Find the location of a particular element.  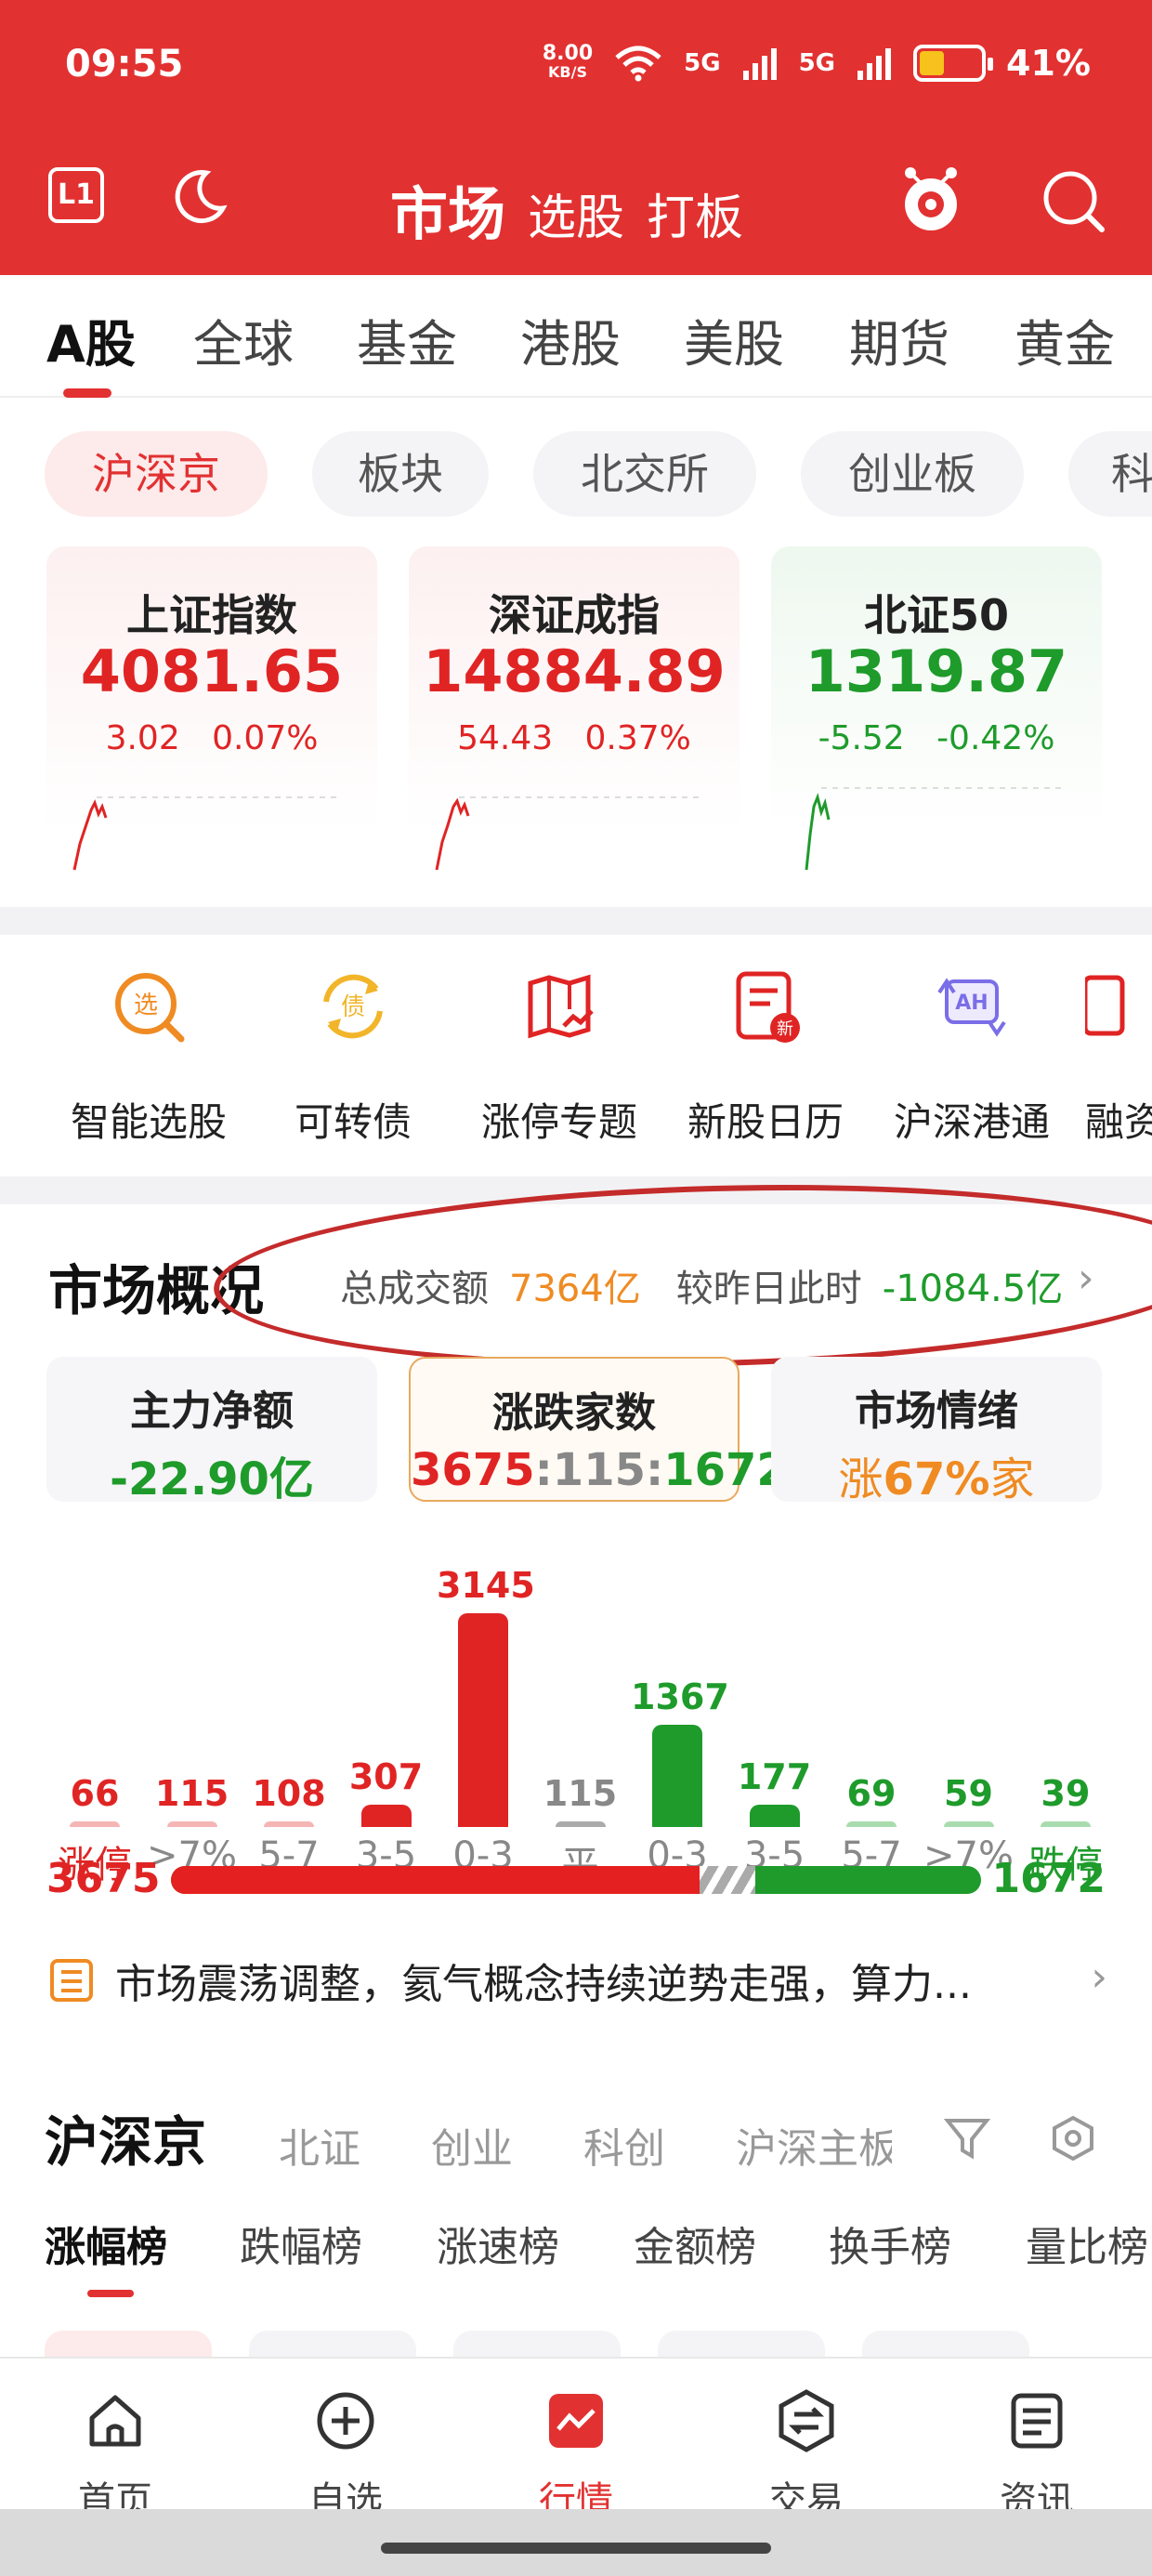

nav-market: 行情 is located at coordinates (576, 2456).